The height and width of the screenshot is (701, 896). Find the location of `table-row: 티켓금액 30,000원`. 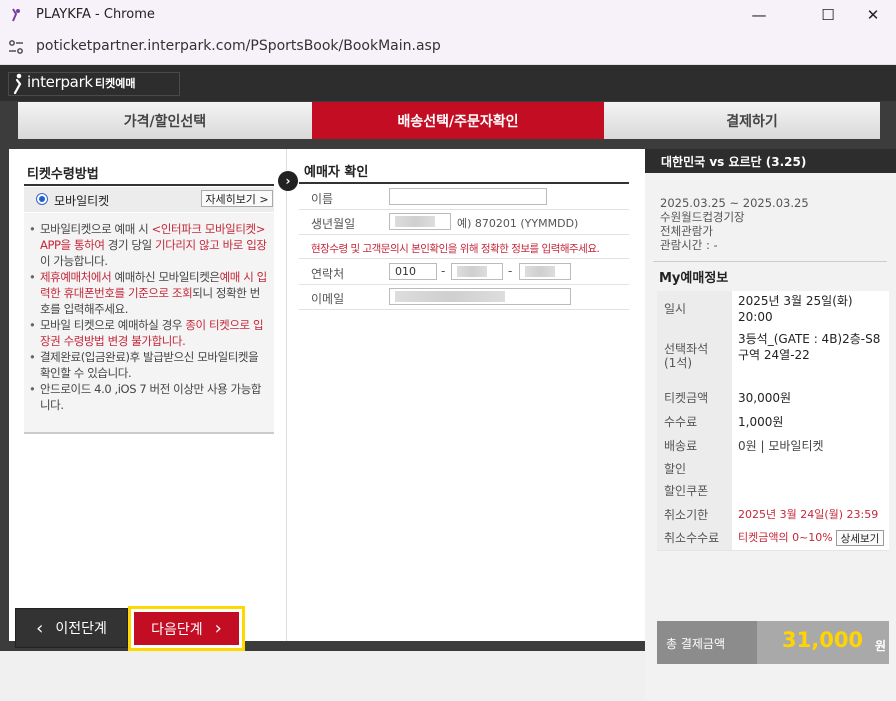

table-row: 티켓금액 30,000원 is located at coordinates (773, 399).